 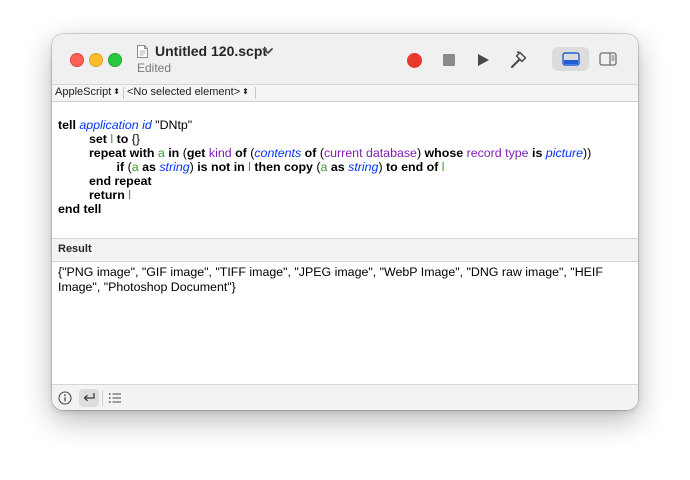 I want to click on code-keyword: in, so click(x=174, y=153).